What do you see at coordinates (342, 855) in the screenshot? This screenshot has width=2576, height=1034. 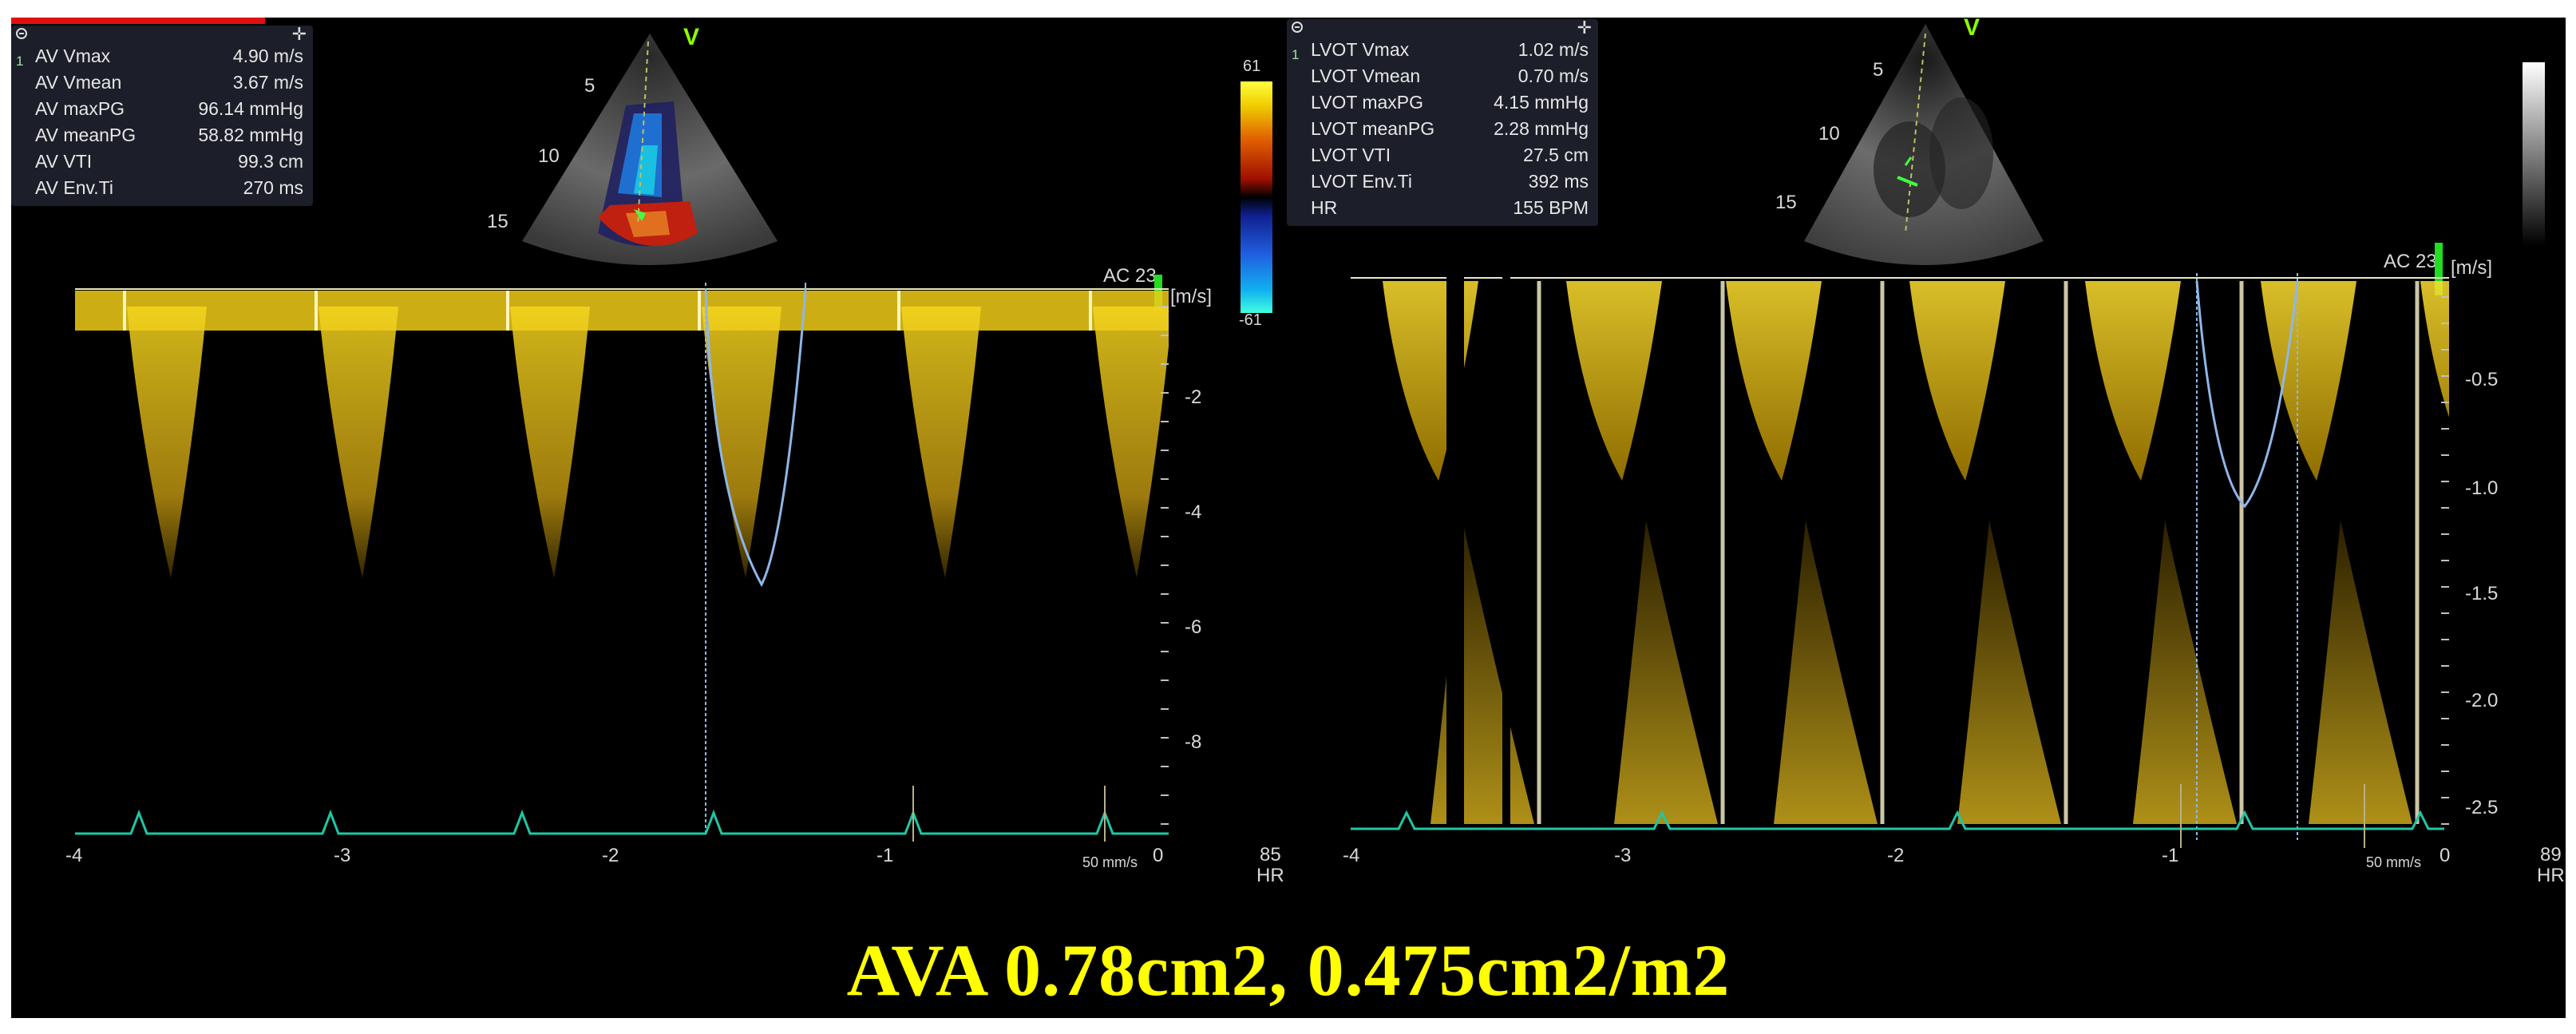 I see `x-tick-label: -3` at bounding box center [342, 855].